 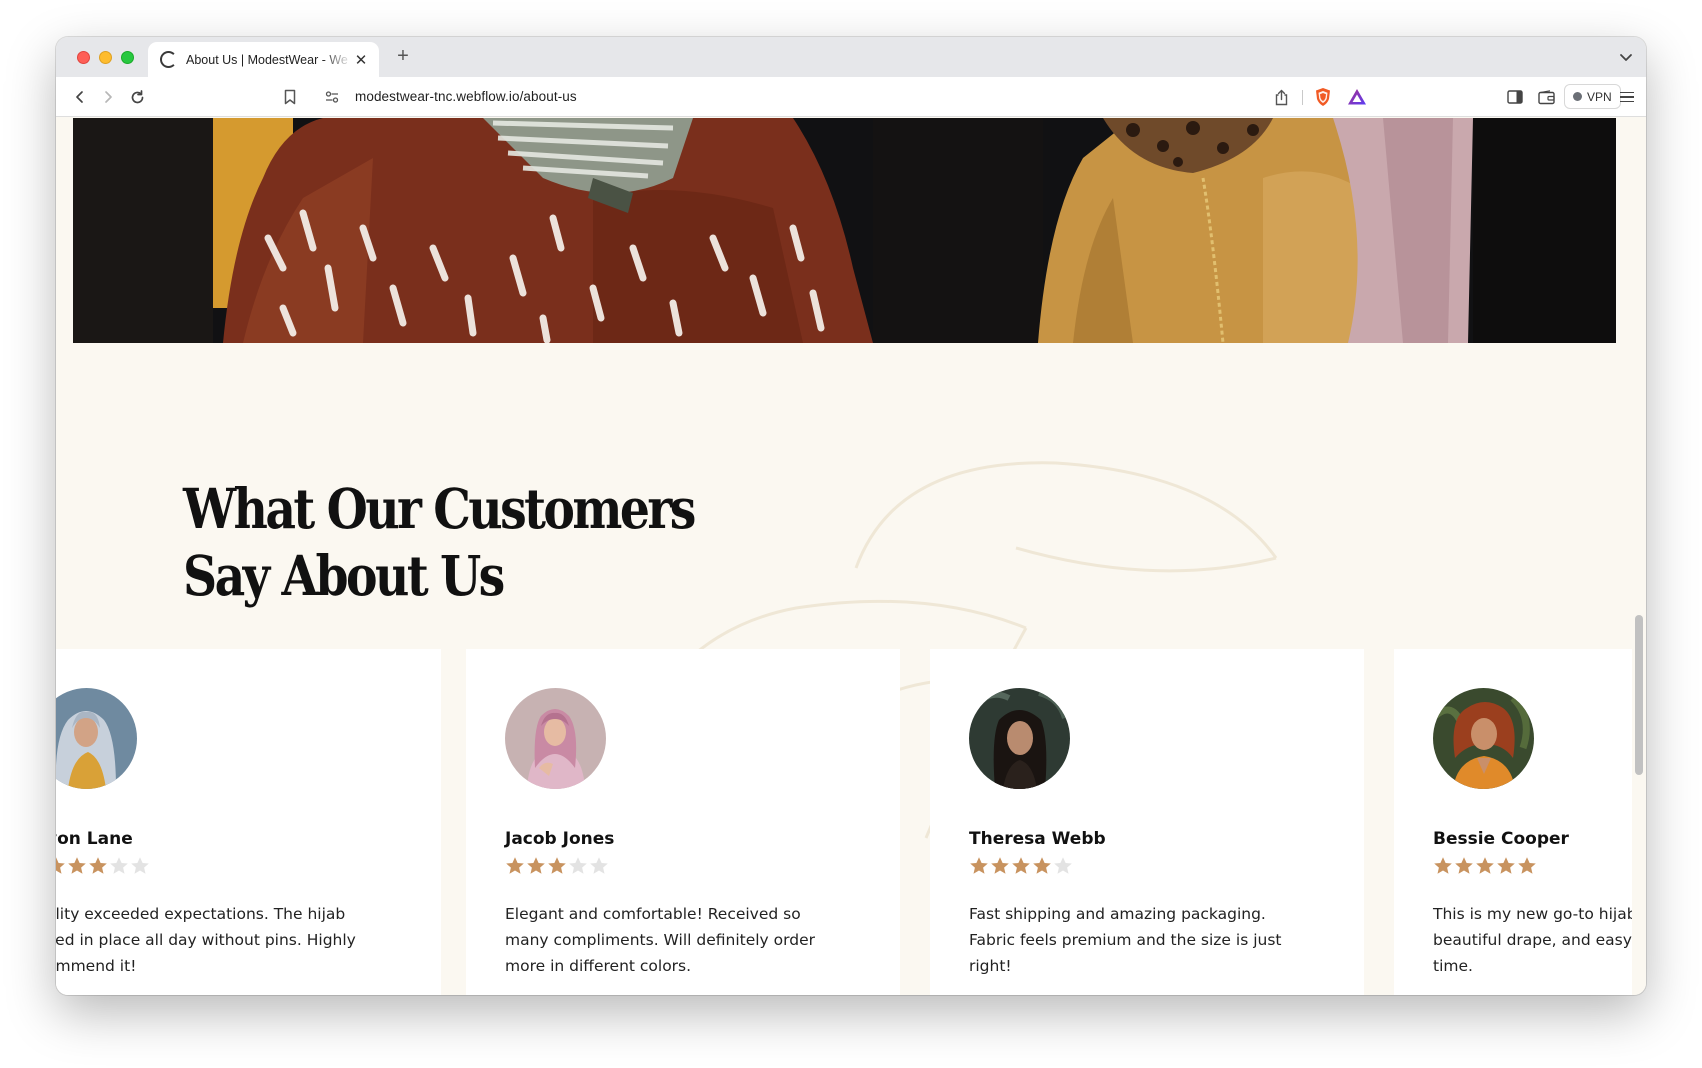 What do you see at coordinates (560, 839) in the screenshot?
I see `reviewer-name: Jacob Jones` at bounding box center [560, 839].